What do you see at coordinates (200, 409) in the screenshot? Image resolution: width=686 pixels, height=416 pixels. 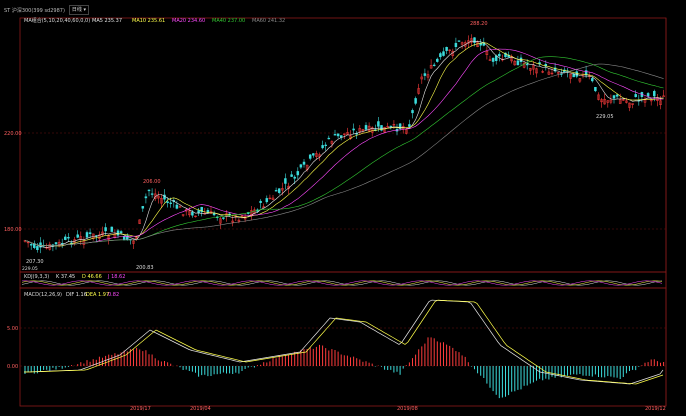 I see `x-label-2: 2019/04` at bounding box center [200, 409].